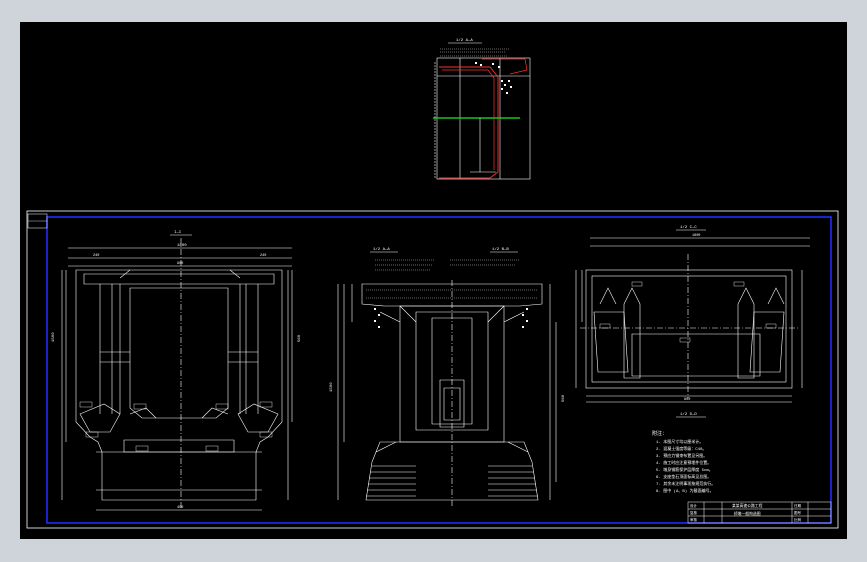  I want to click on note-line: 3. 预应力钢束布置见另图。, so click(681, 455).